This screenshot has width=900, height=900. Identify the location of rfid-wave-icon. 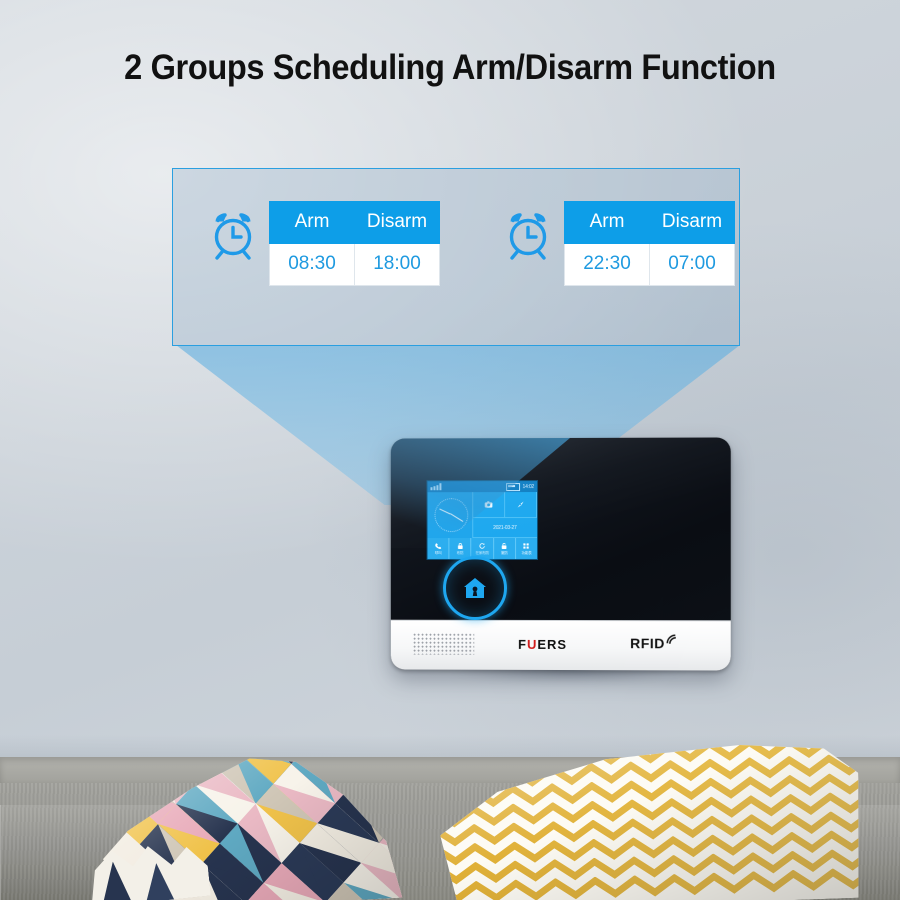
(671, 639).